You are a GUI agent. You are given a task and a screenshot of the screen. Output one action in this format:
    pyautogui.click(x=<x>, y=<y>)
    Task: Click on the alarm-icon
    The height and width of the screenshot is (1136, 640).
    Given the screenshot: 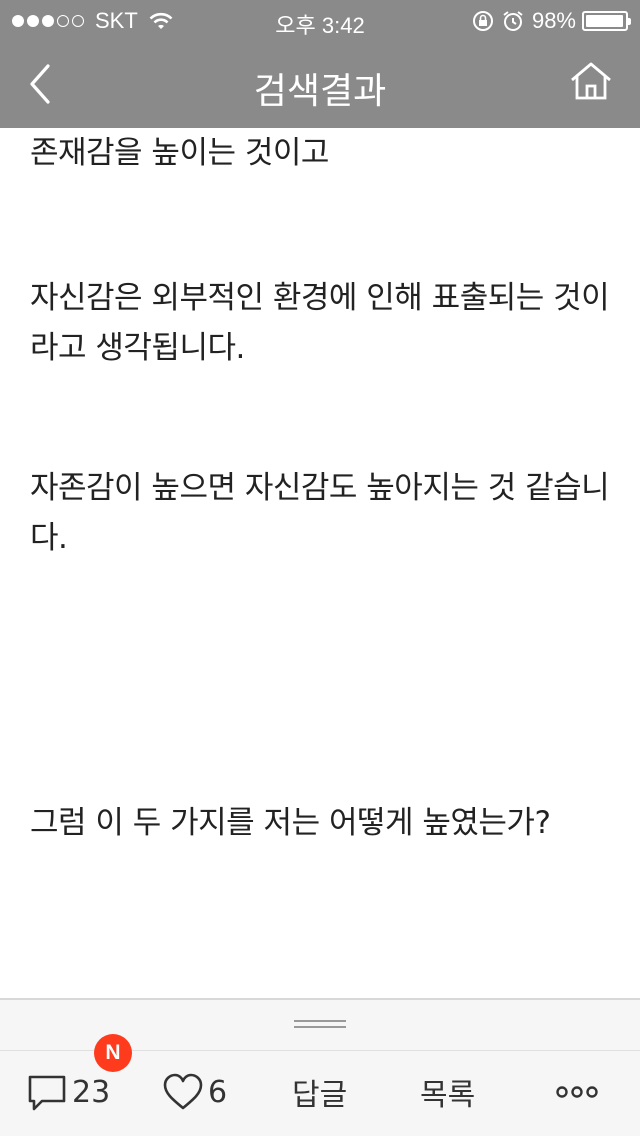 What is the action you would take?
    pyautogui.click(x=513, y=21)
    